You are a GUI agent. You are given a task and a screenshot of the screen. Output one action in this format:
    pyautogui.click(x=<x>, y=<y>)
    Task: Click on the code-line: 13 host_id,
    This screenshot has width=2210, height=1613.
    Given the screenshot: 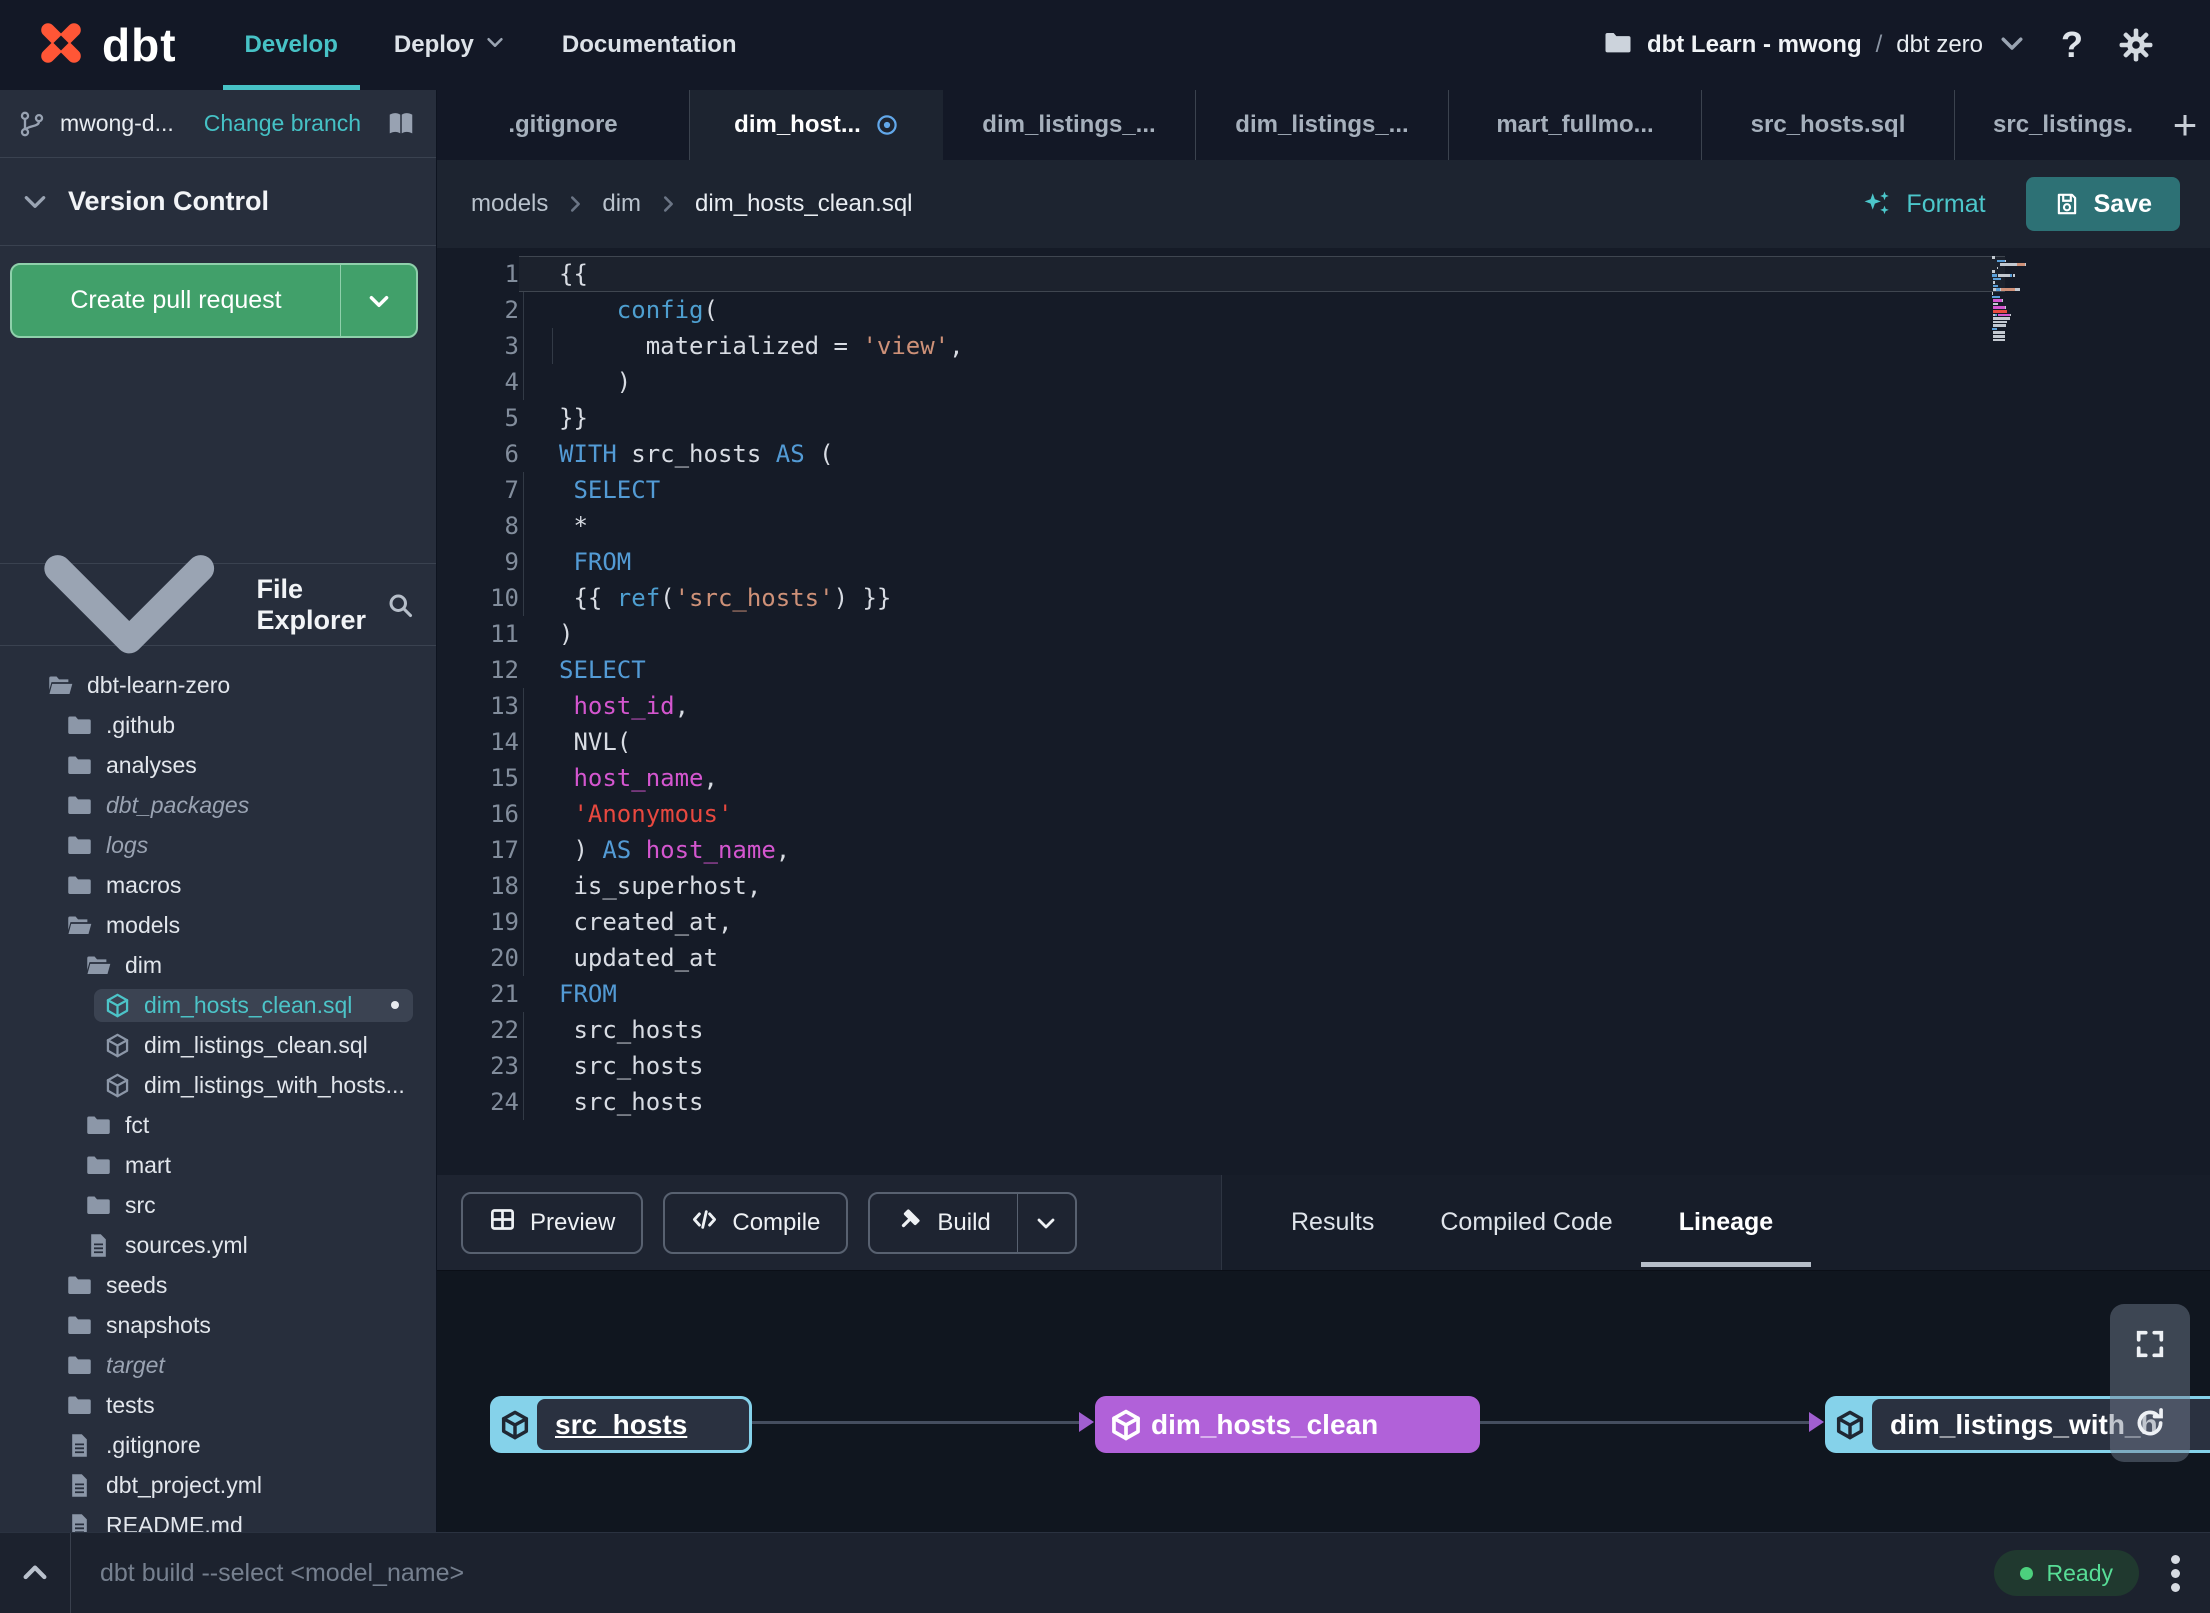 What is the action you would take?
    pyautogui.click(x=1323, y=706)
    